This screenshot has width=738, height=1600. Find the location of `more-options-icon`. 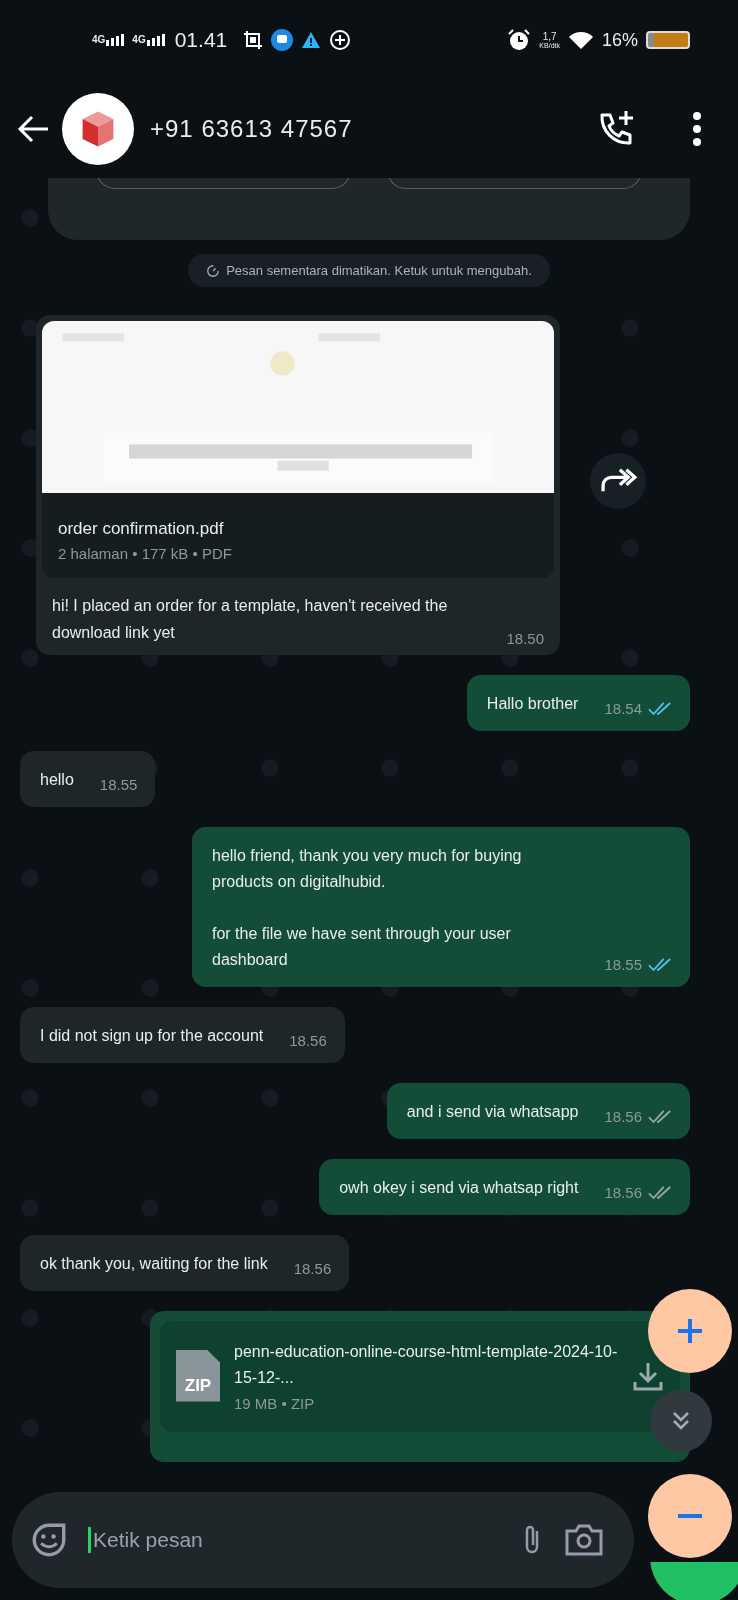

more-options-icon is located at coordinates (697, 129).